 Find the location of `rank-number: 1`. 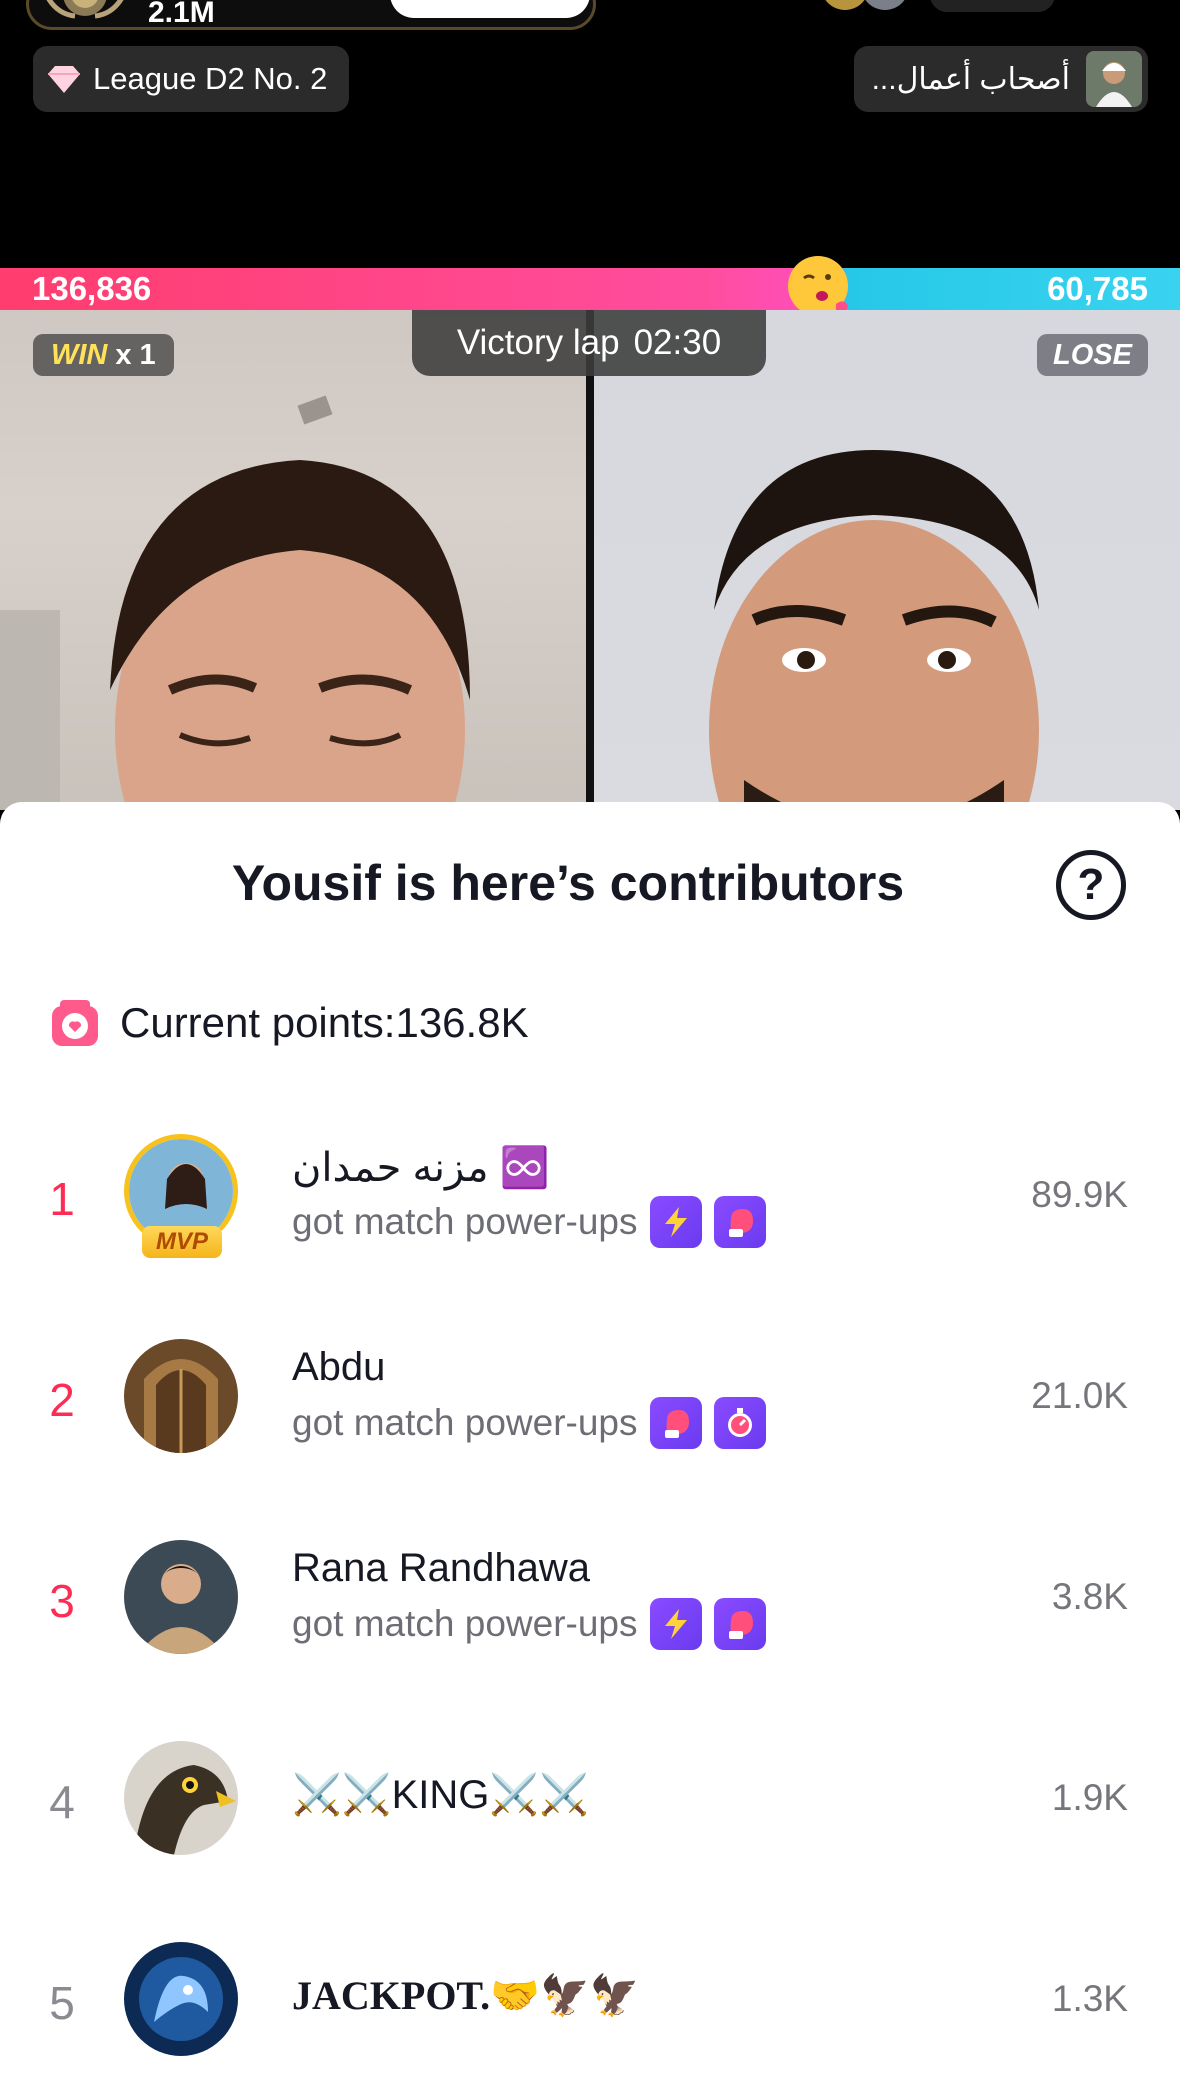

rank-number: 1 is located at coordinates (62, 1199).